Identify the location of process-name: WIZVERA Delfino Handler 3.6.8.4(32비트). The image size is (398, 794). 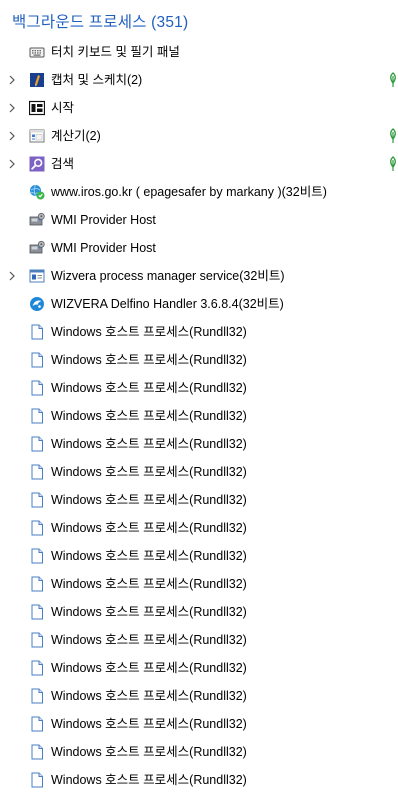
(167, 304).